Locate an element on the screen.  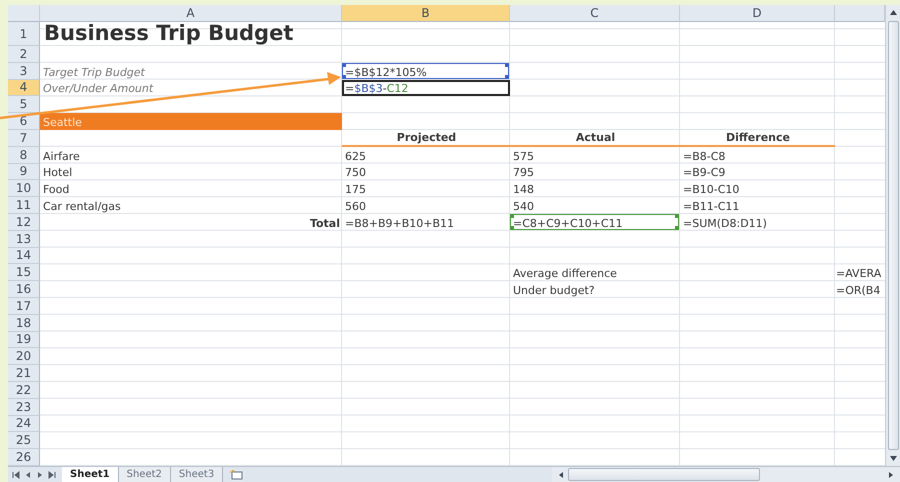
next-sheet-icon is located at coordinates (40, 474).